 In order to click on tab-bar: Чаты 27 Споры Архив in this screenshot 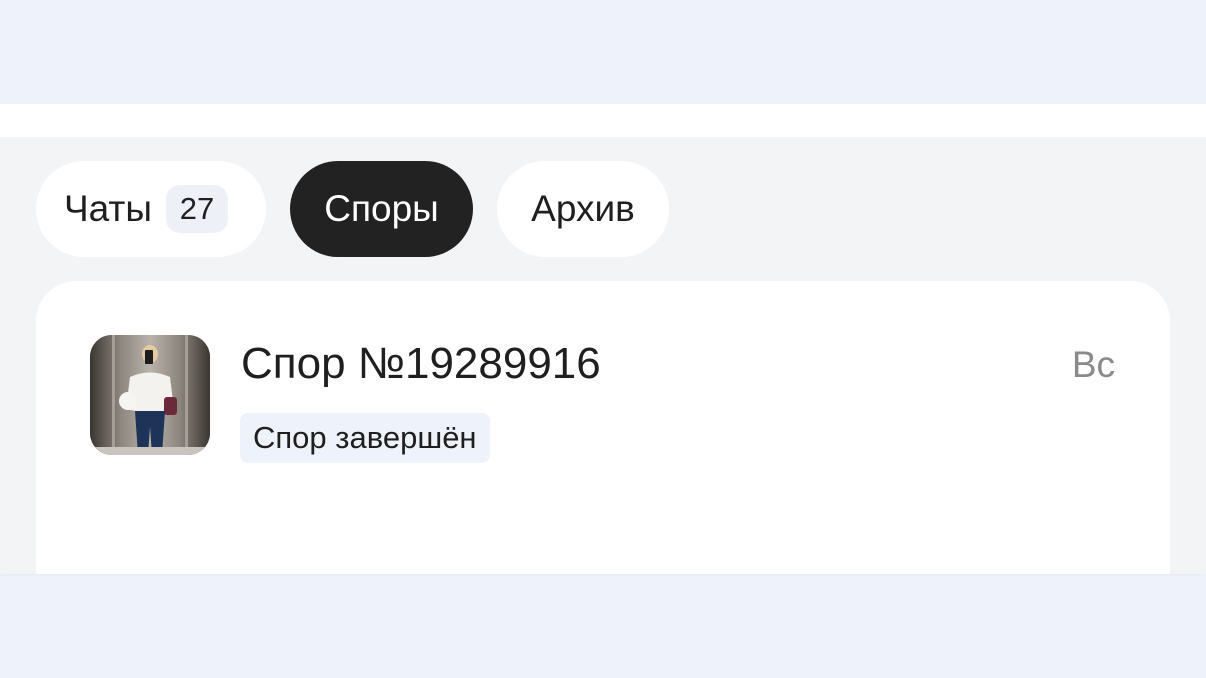, I will do `click(352, 209)`.